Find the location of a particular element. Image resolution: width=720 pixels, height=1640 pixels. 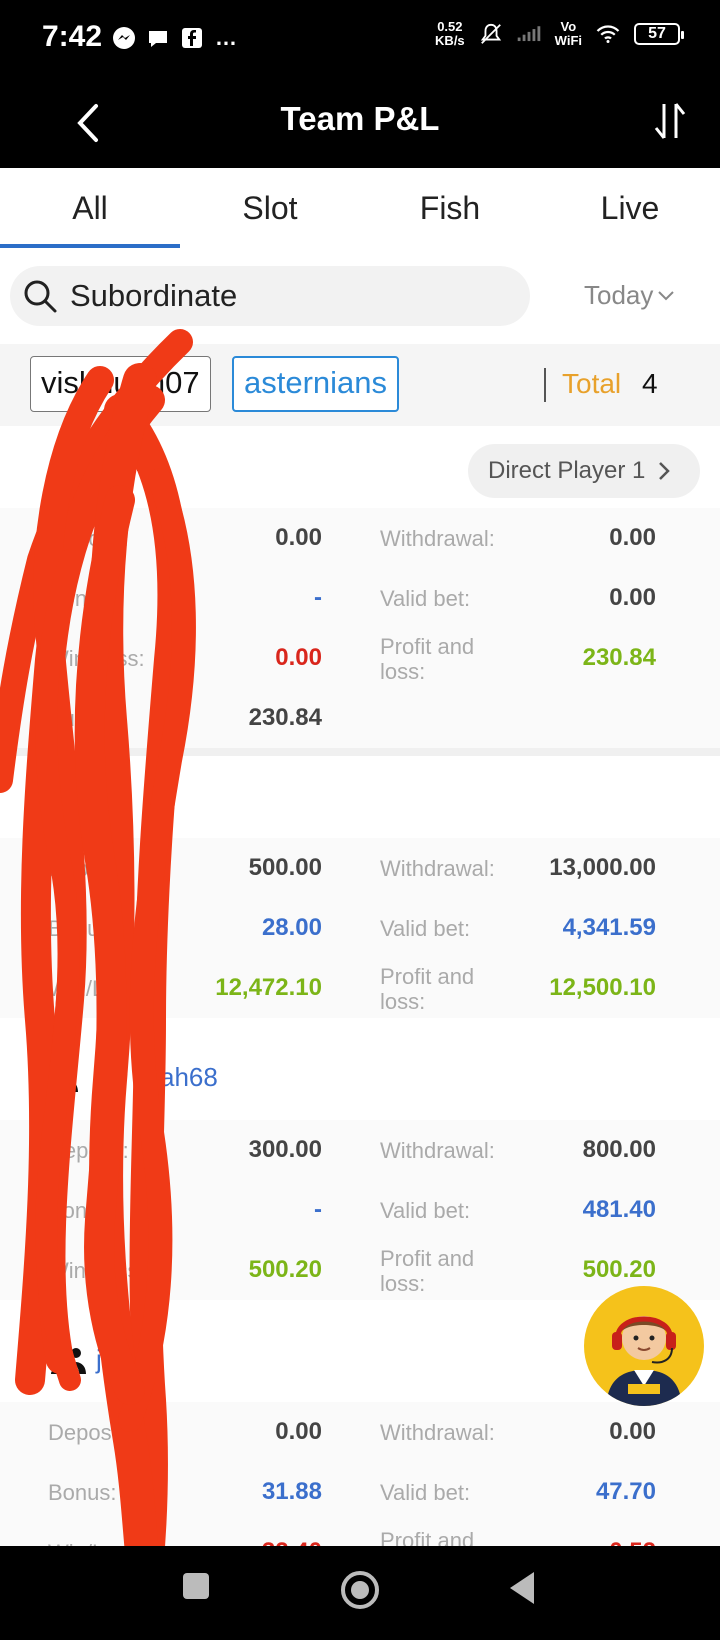

messenger-icon is located at coordinates (124, 38).